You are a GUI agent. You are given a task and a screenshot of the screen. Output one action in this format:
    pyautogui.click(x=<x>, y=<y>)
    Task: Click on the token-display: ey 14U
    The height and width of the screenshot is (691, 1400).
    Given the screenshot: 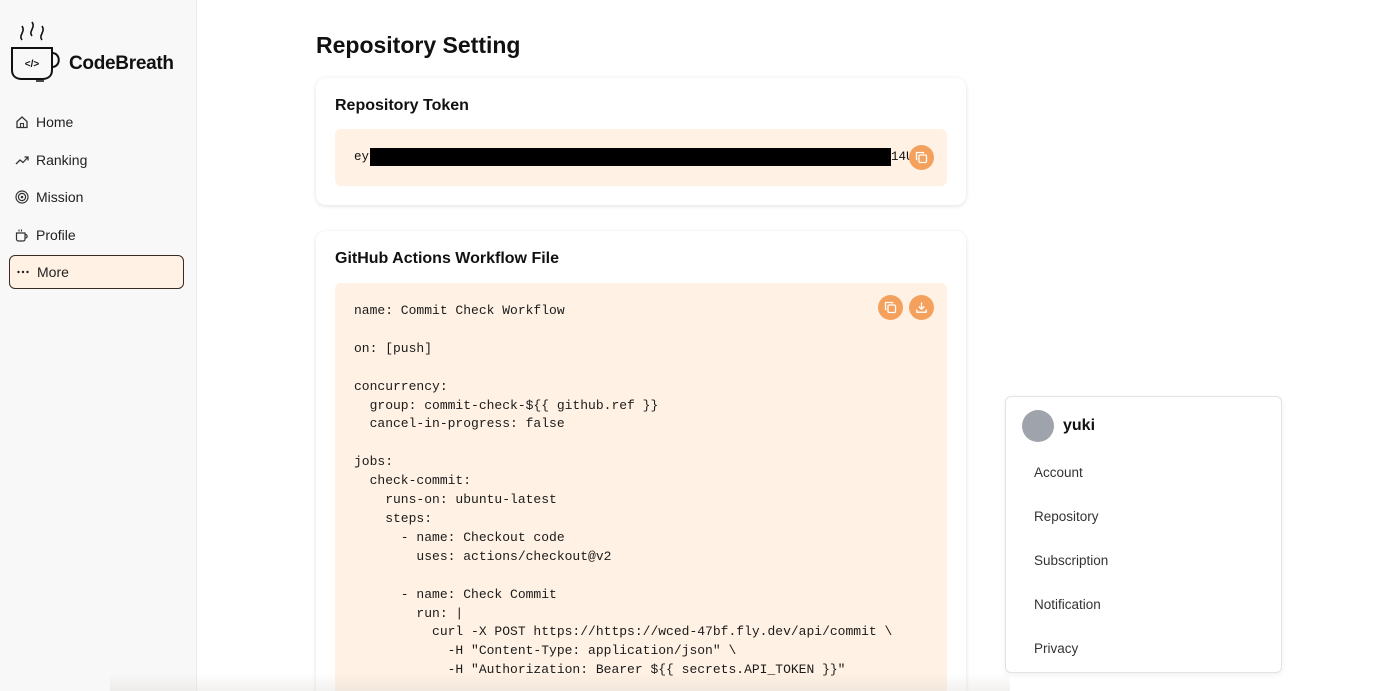 What is the action you would take?
    pyautogui.click(x=641, y=157)
    